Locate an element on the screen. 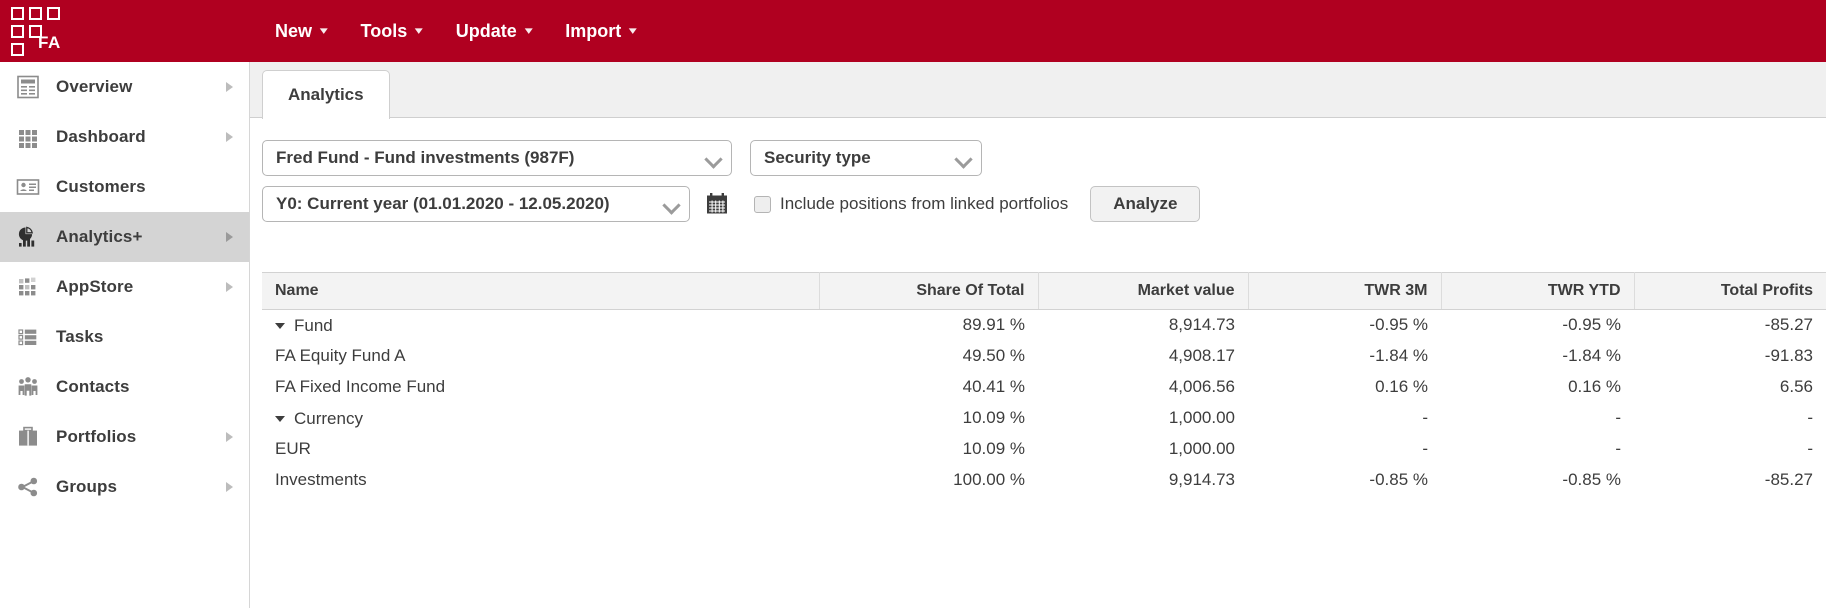  cell-twr-3m: -1.84 % is located at coordinates (1398, 355).